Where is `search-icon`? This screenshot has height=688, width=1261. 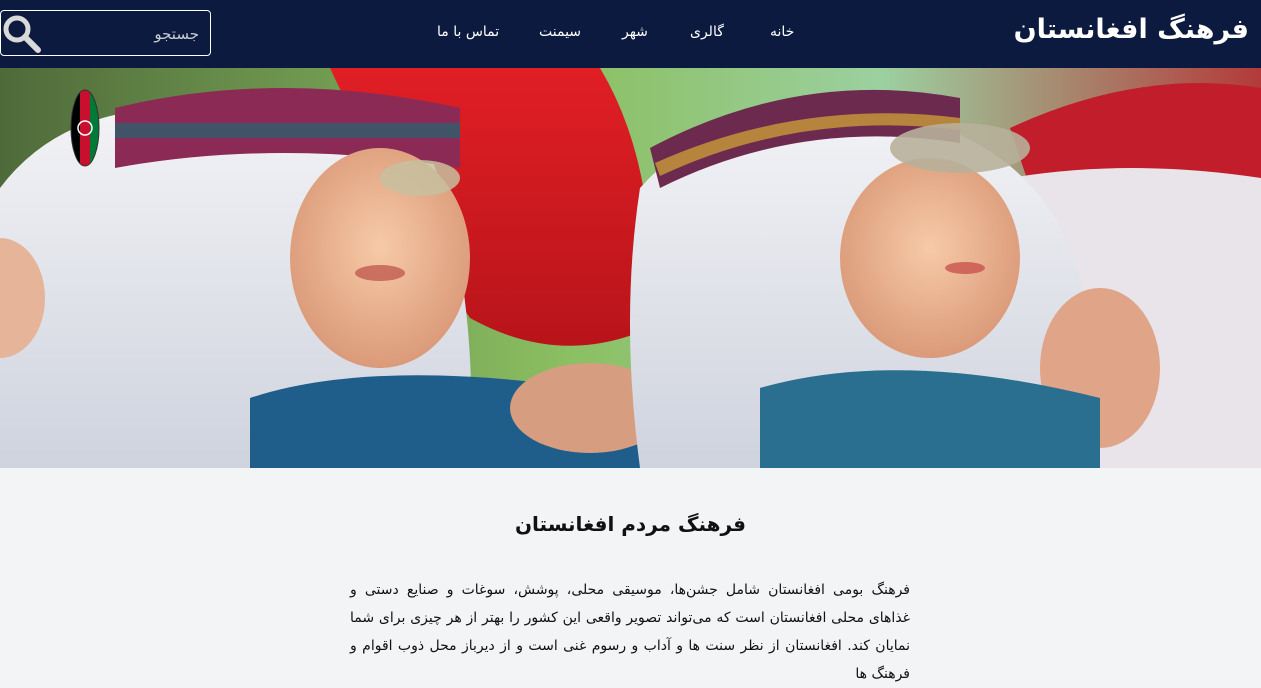 search-icon is located at coordinates (22, 34).